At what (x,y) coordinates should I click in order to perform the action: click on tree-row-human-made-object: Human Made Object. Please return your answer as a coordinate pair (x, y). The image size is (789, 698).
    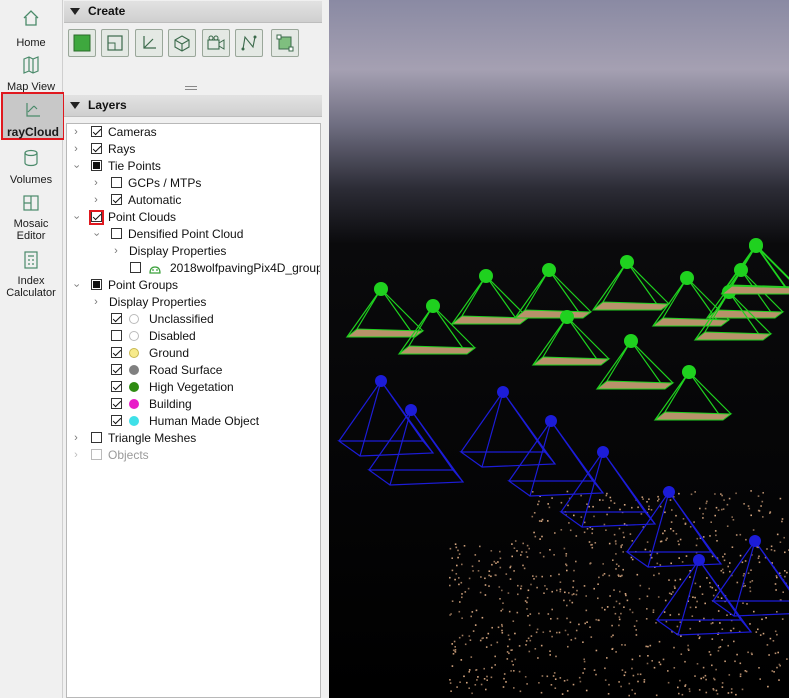
    Looking at the image, I should click on (193, 421).